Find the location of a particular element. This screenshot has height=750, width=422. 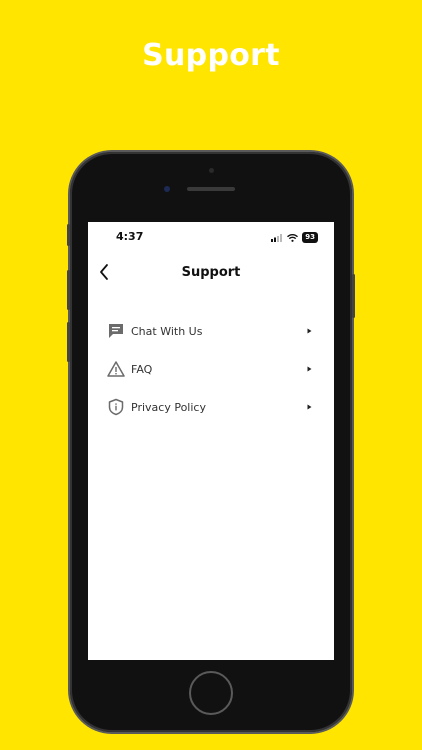

proximity-sensor is located at coordinates (211, 170).